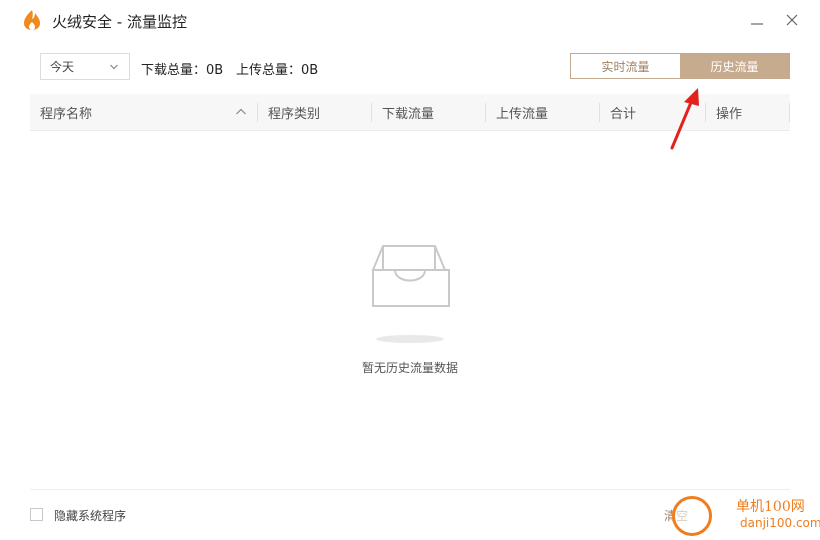 This screenshot has width=820, height=540. I want to click on toolbar: 今天 下载总量：0B 上传总量：0B 实时流量 历史流量, so click(410, 67).